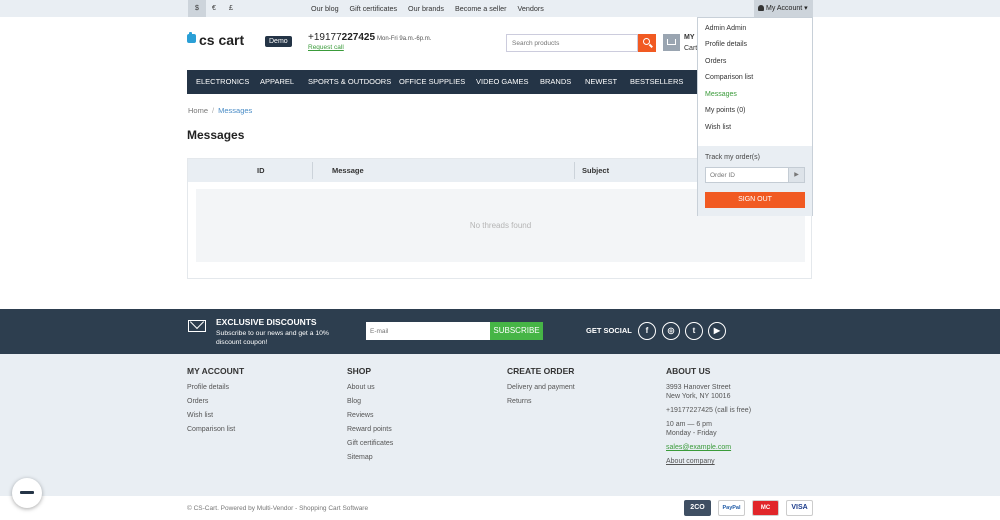 This screenshot has width=1000, height=520. What do you see at coordinates (698, 396) in the screenshot?
I see `address-line: New York, NY 10016` at bounding box center [698, 396].